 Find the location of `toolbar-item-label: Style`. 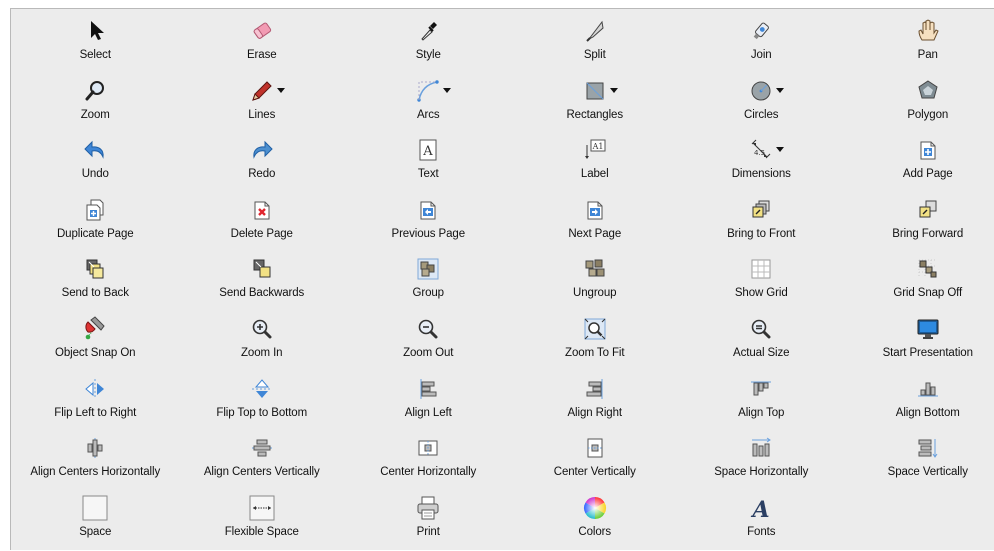

toolbar-item-label: Style is located at coordinates (428, 55).